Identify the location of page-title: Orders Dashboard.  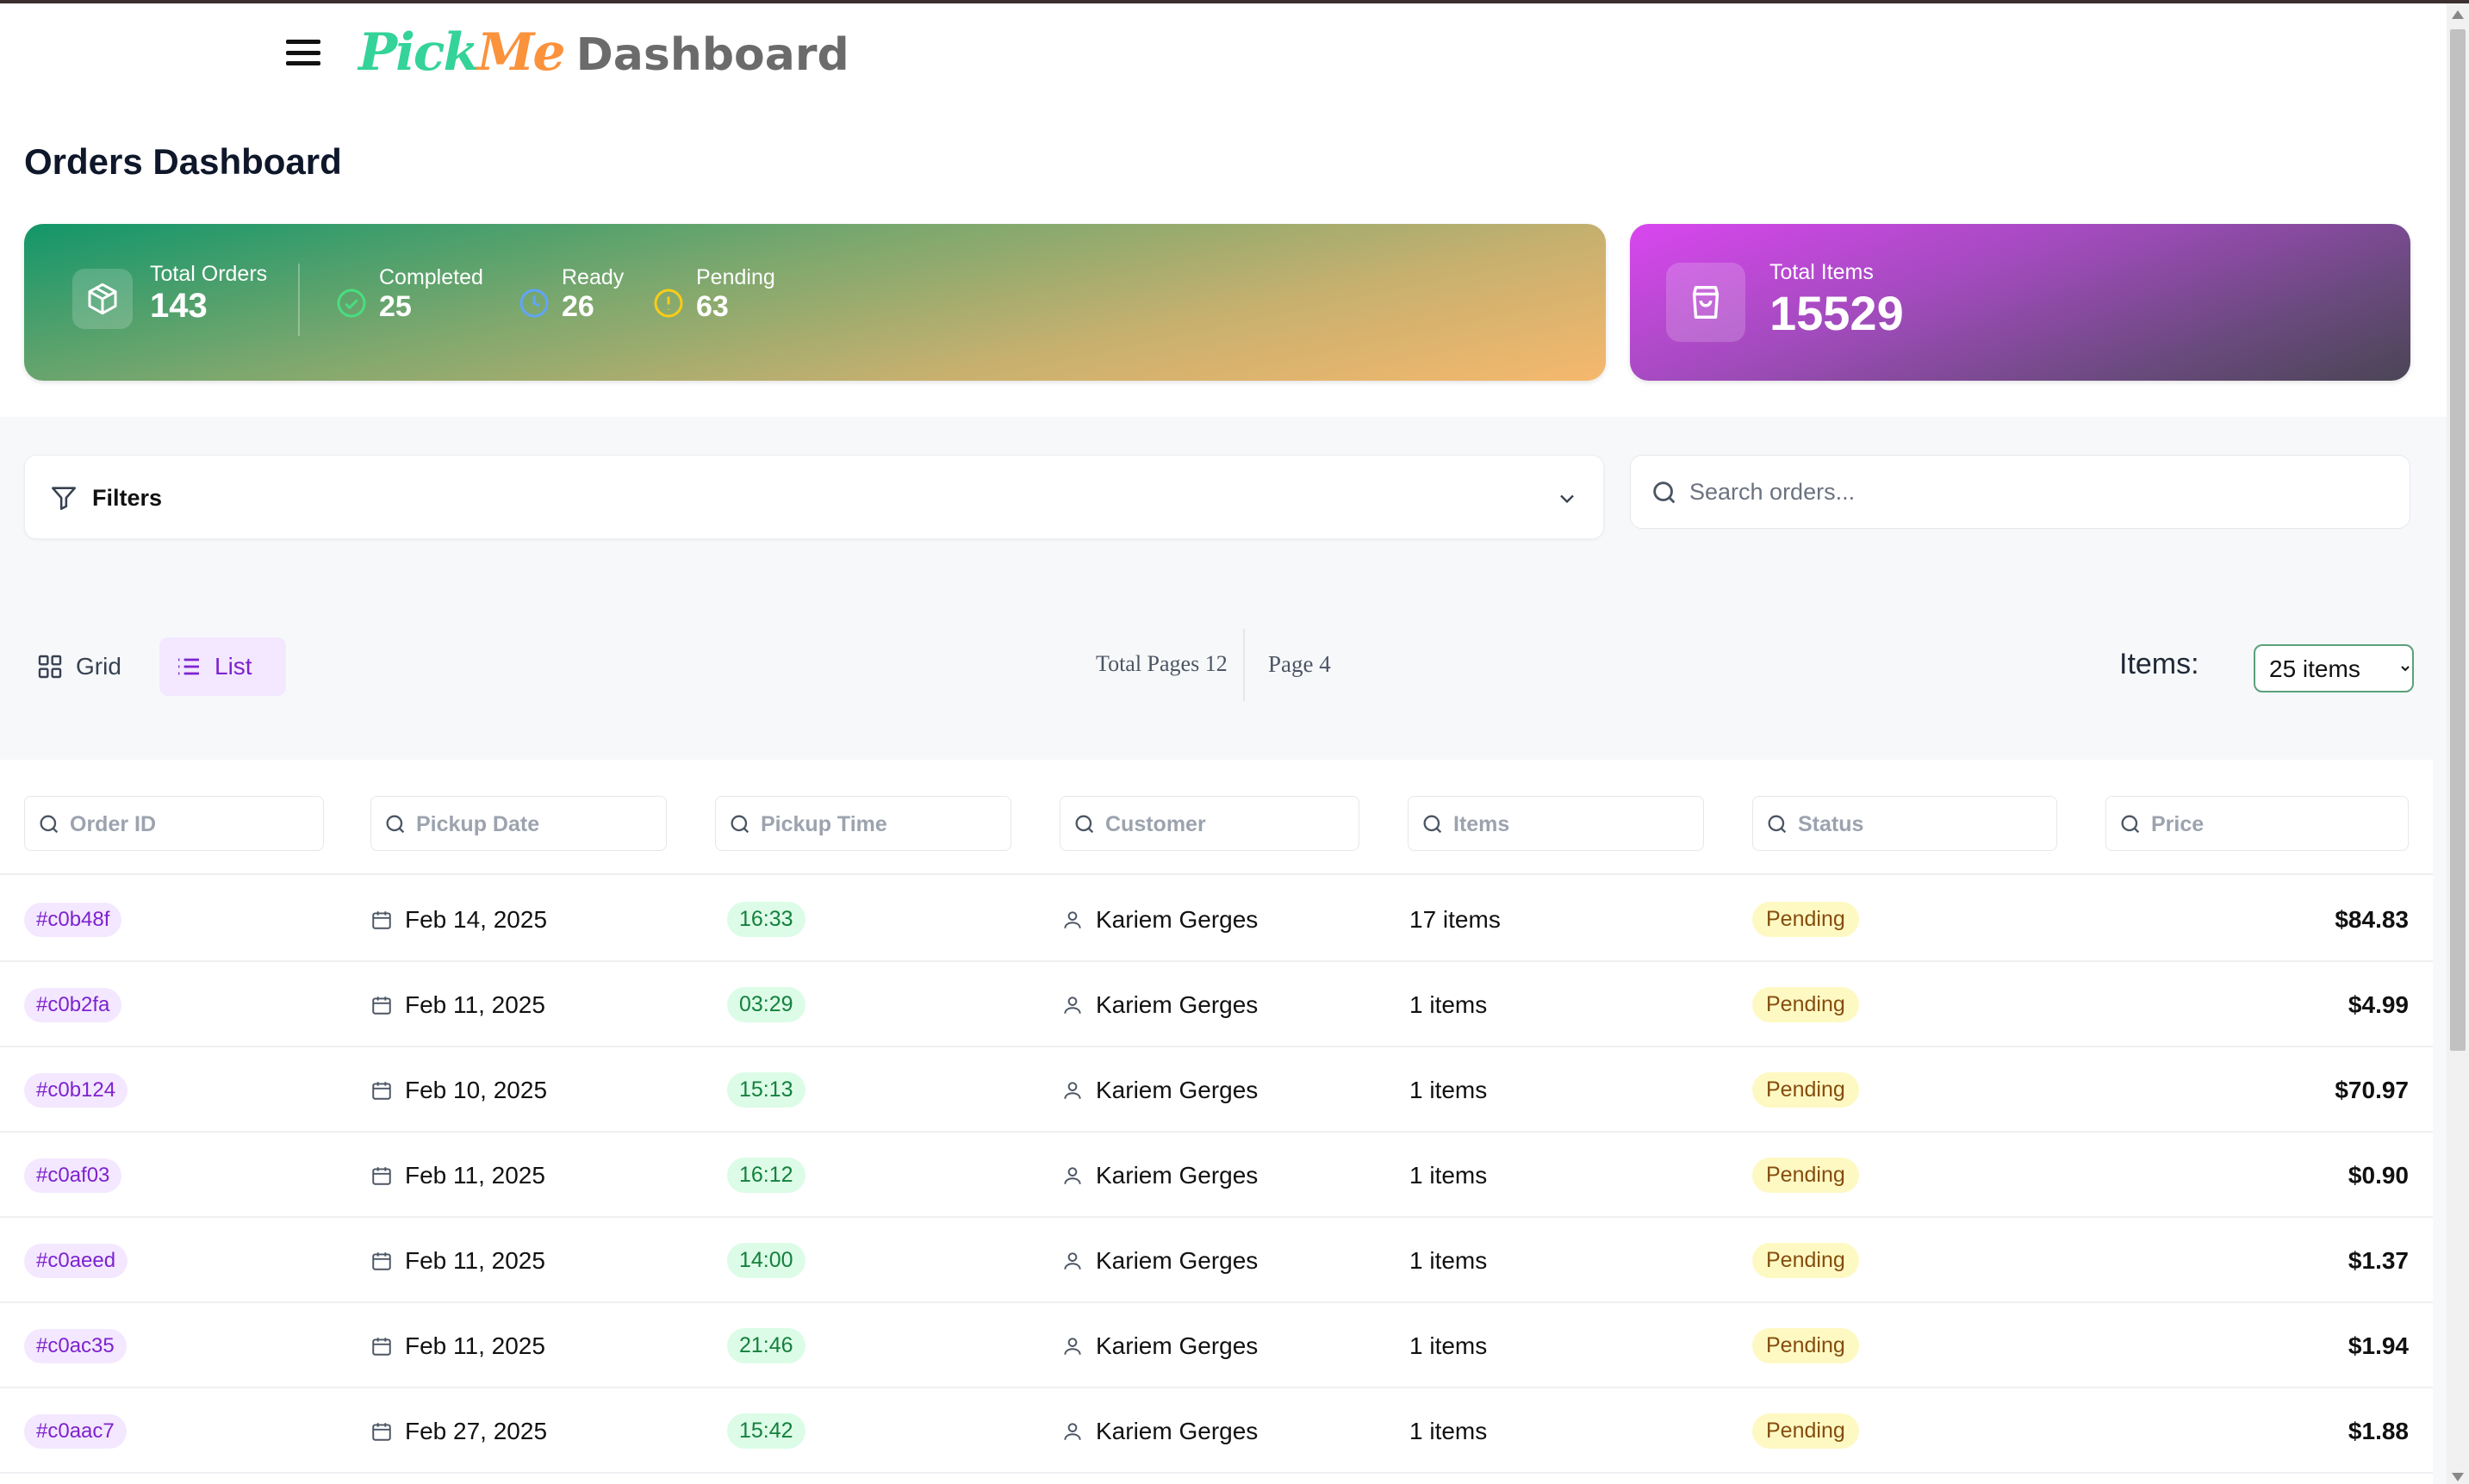
(183, 161).